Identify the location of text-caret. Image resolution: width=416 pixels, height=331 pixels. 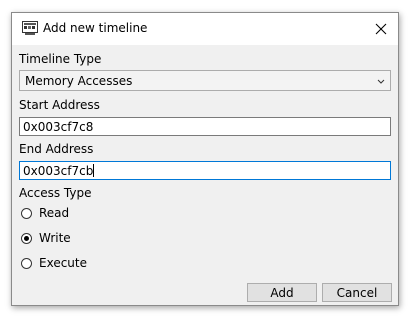
(94, 170).